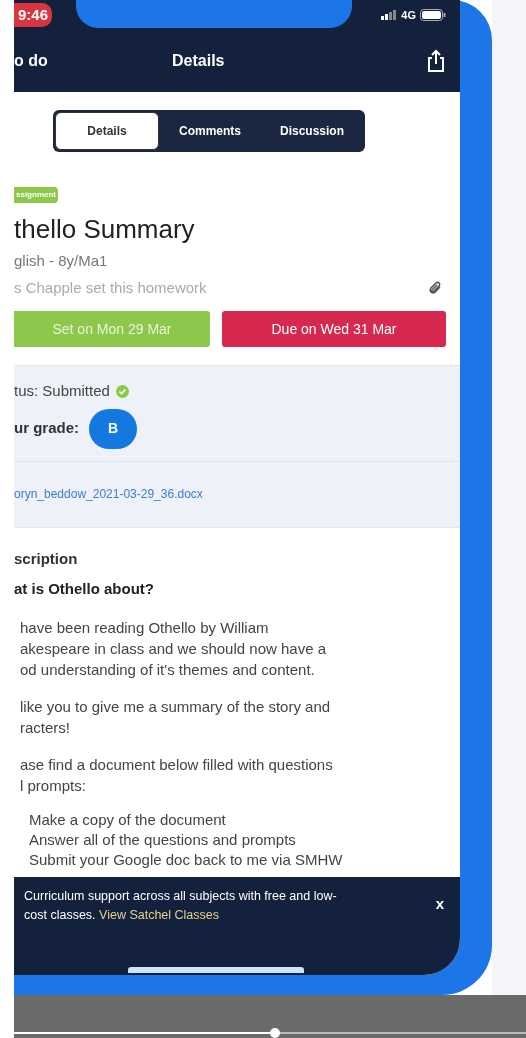 This screenshot has width=526, height=1038. Describe the element at coordinates (433, 15) in the screenshot. I see `battery-icon` at that location.